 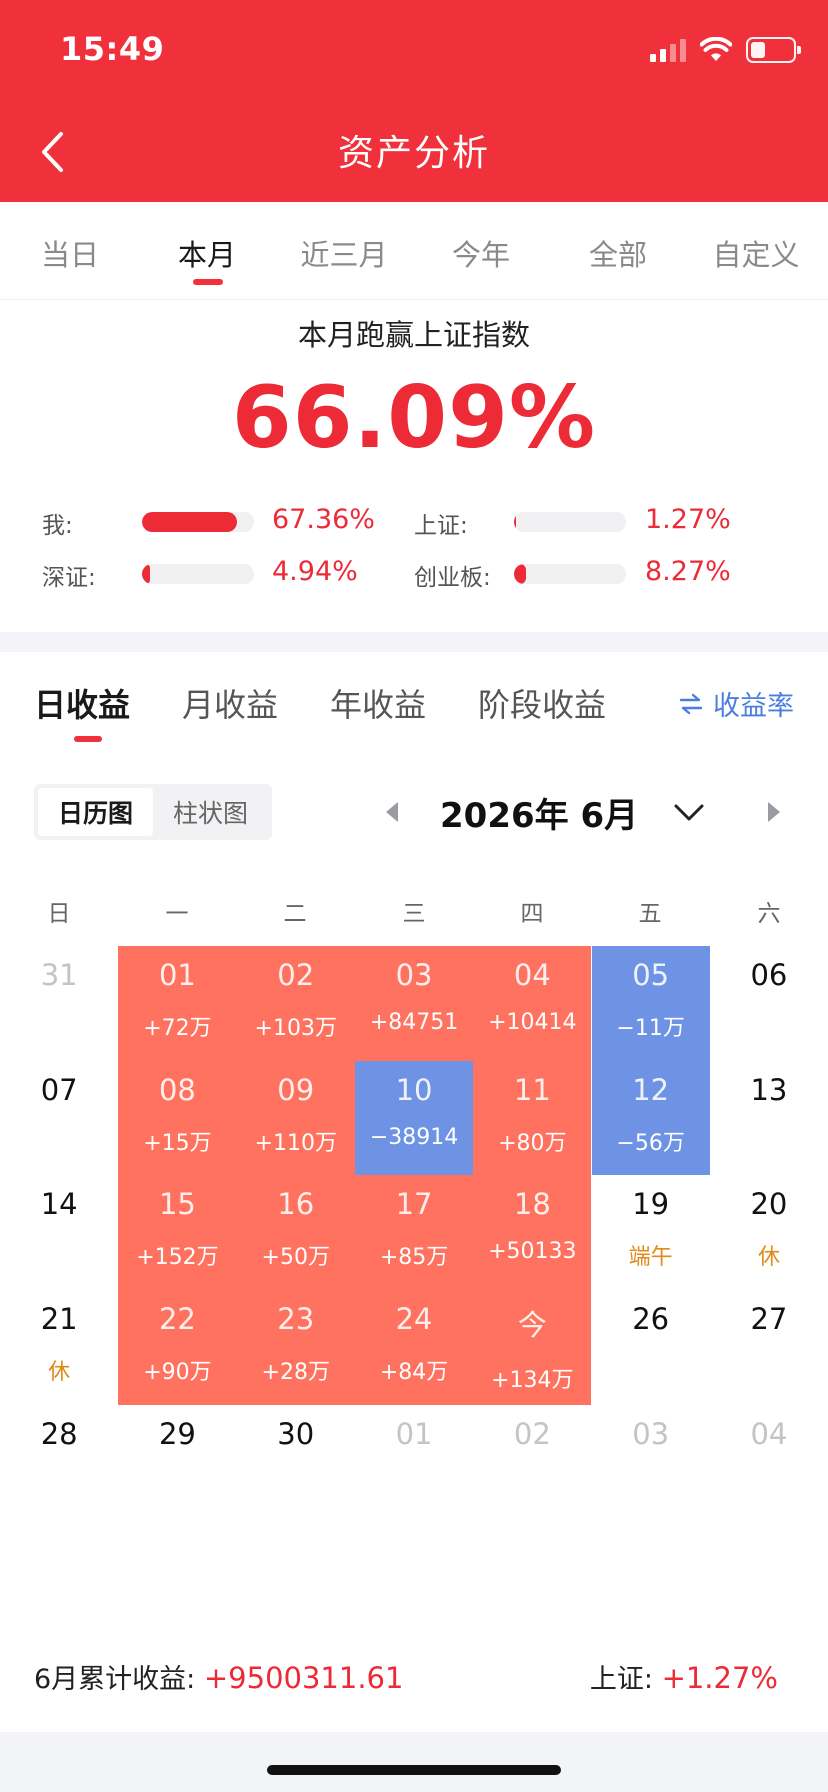 What do you see at coordinates (295, 1233) in the screenshot?
I see `calendar-day-cell: 16 +50万` at bounding box center [295, 1233].